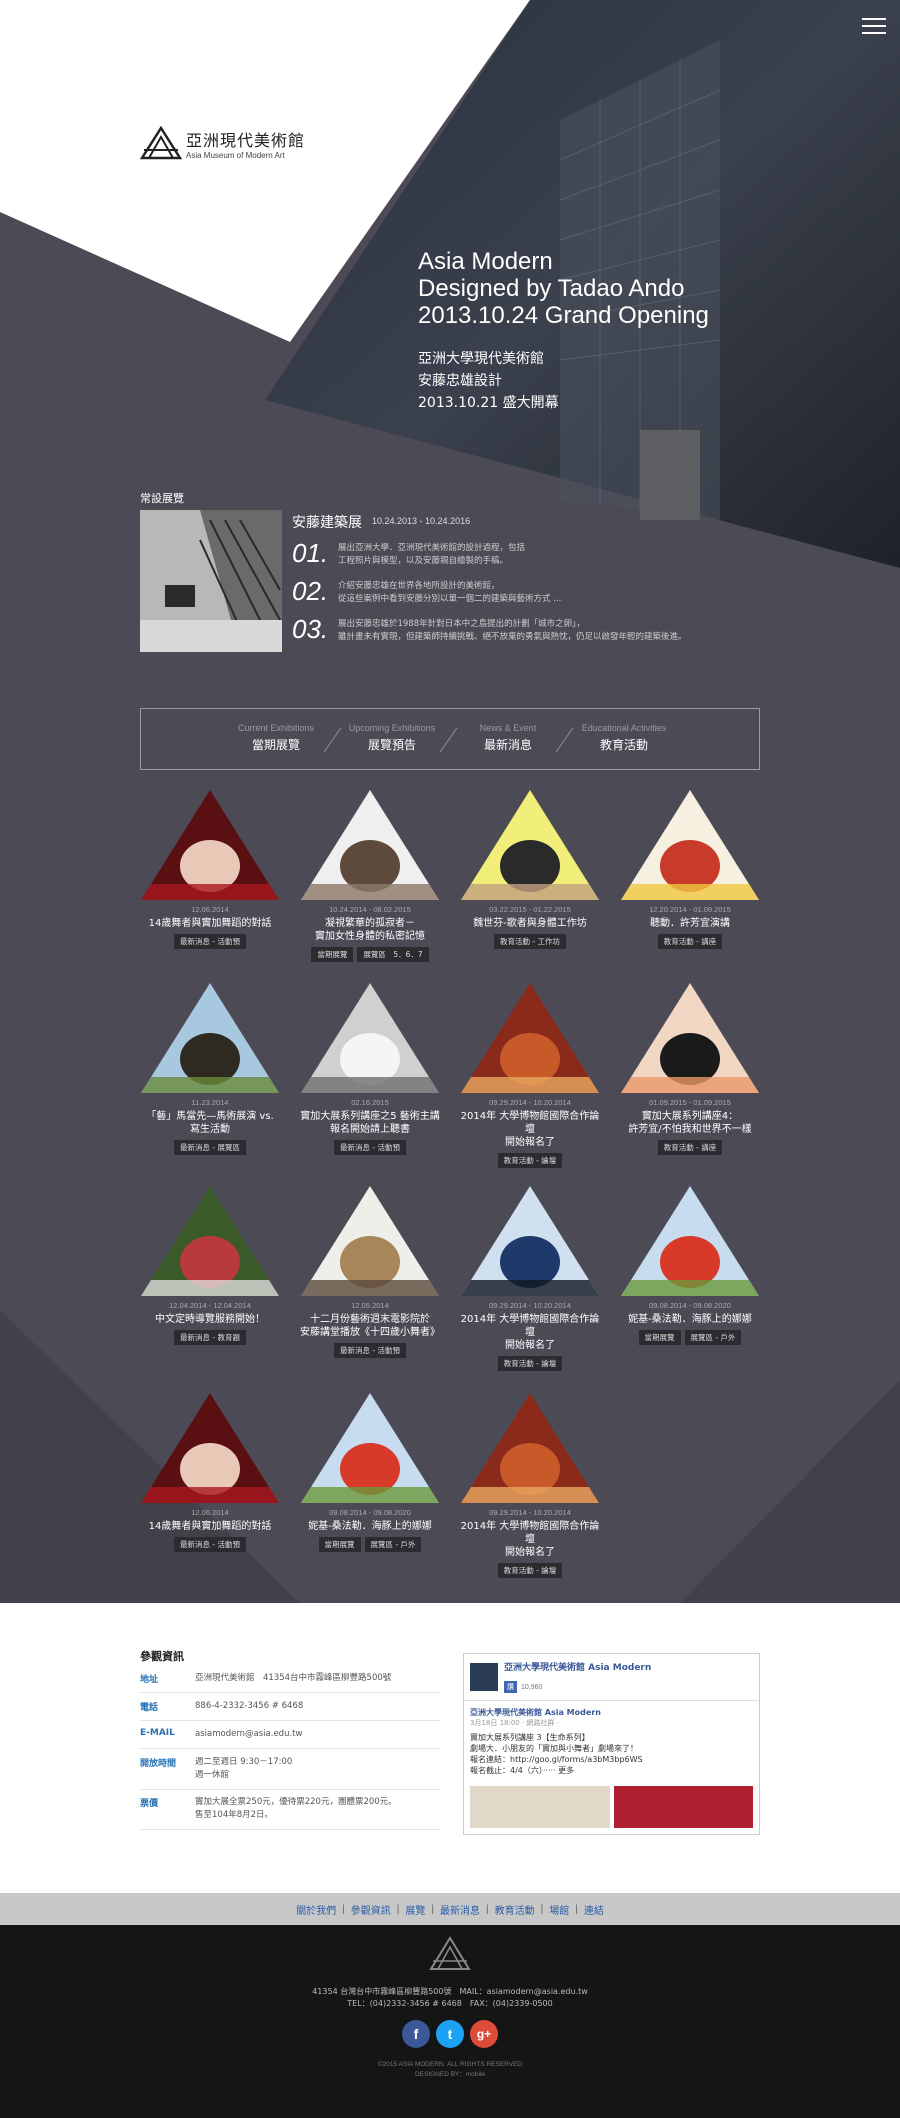 This screenshot has height=2118, width=900. Describe the element at coordinates (393, 954) in the screenshot. I see `card-tag: 展覽區 5．6．7` at that location.